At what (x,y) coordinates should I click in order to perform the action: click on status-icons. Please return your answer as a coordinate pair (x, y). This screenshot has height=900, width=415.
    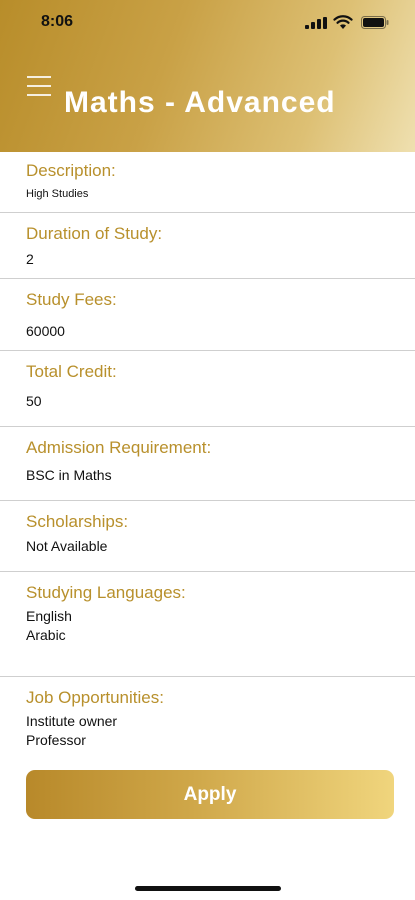
    Looking at the image, I should click on (347, 23).